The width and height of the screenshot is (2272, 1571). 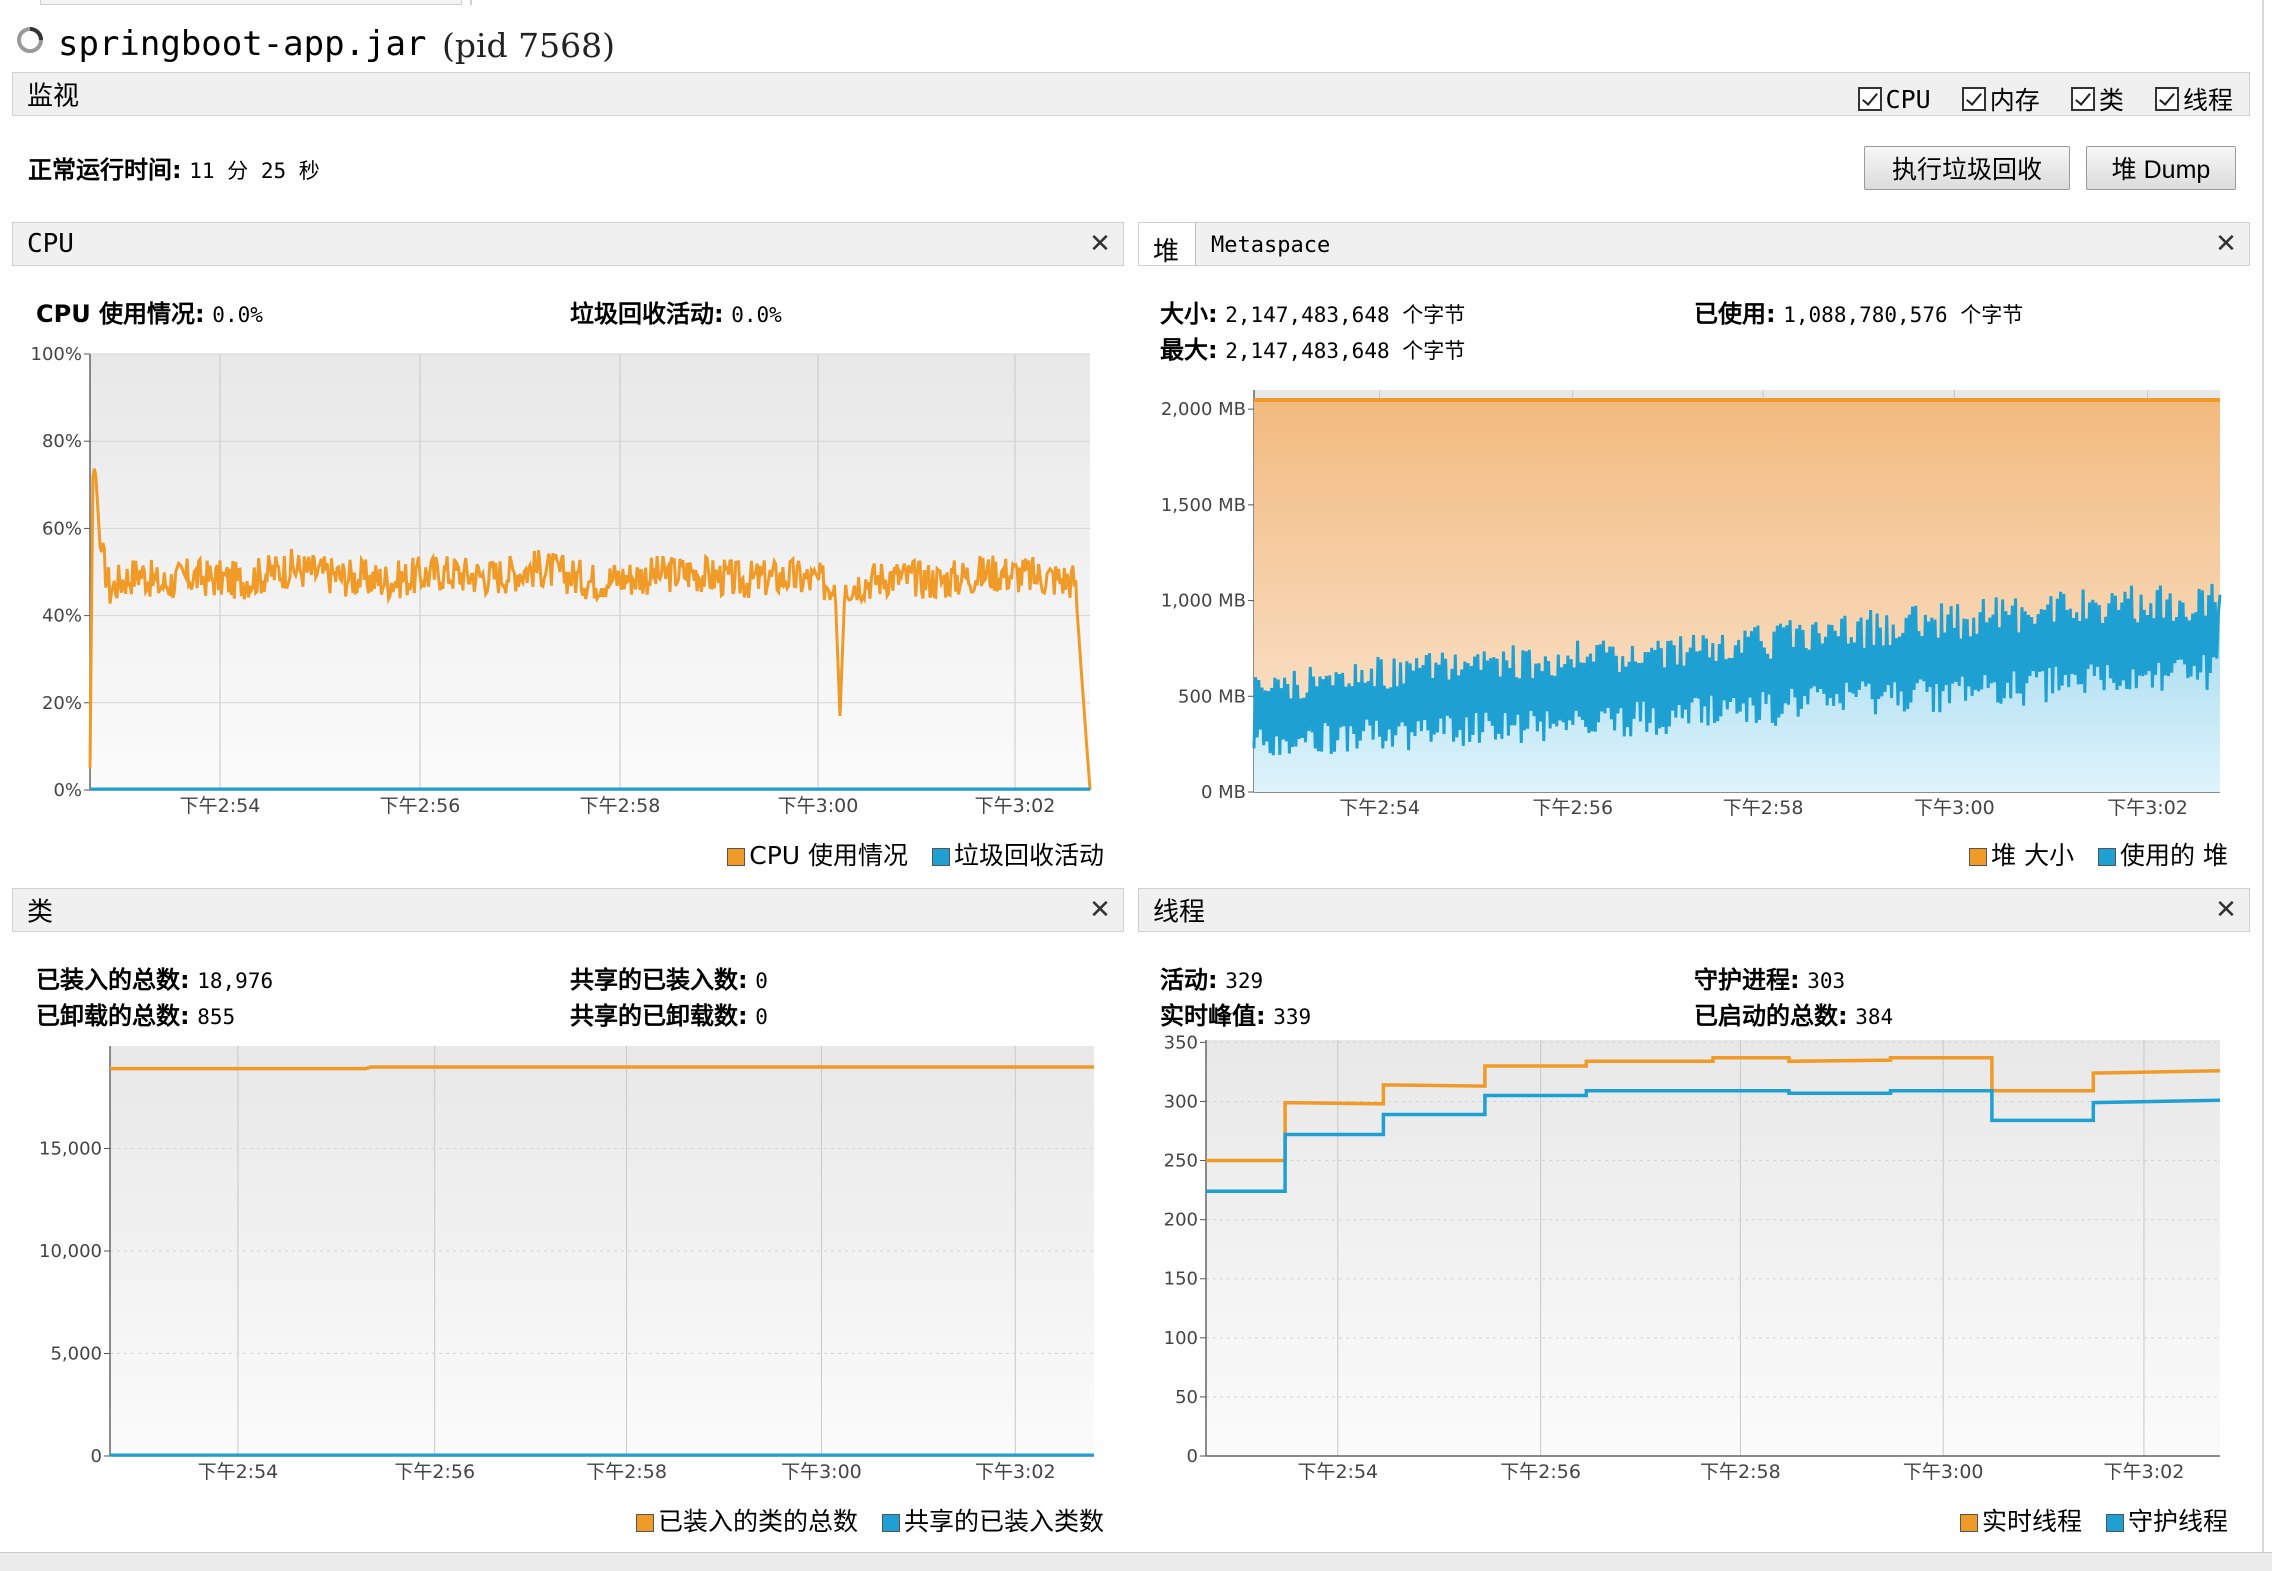 I want to click on checkbox-cpu: CPU, so click(x=1894, y=98).